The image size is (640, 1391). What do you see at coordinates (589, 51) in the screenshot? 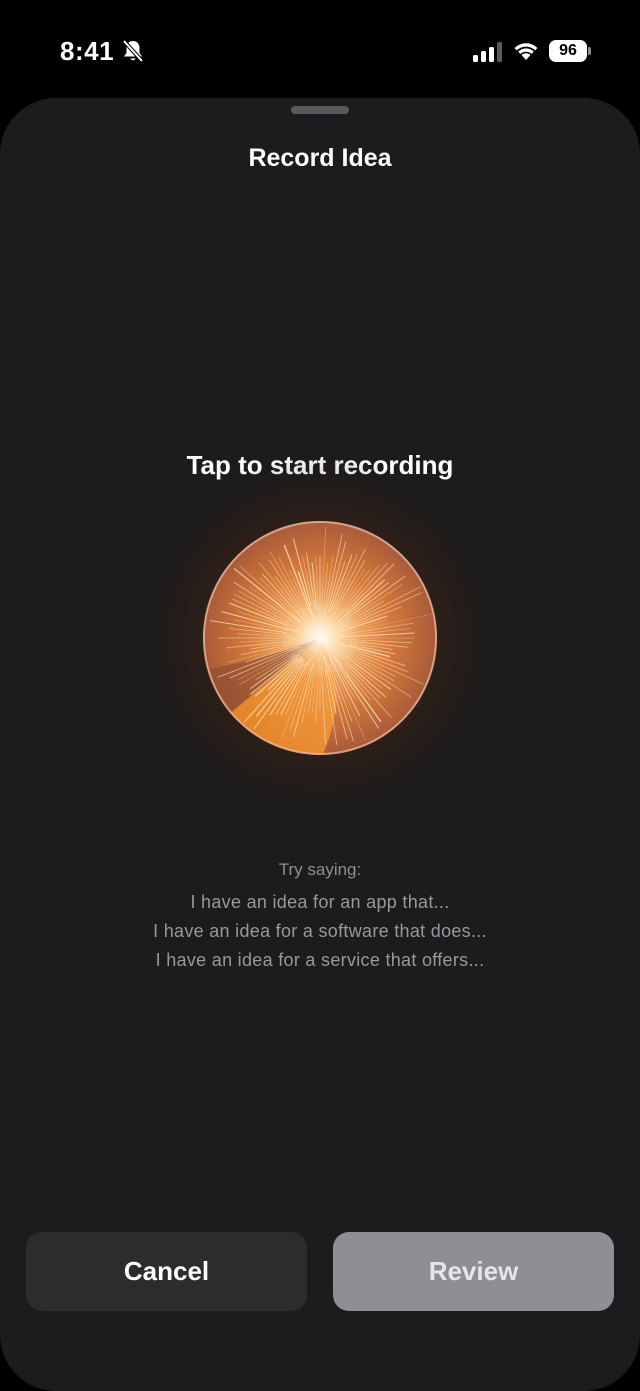
I see `battery-tip` at bounding box center [589, 51].